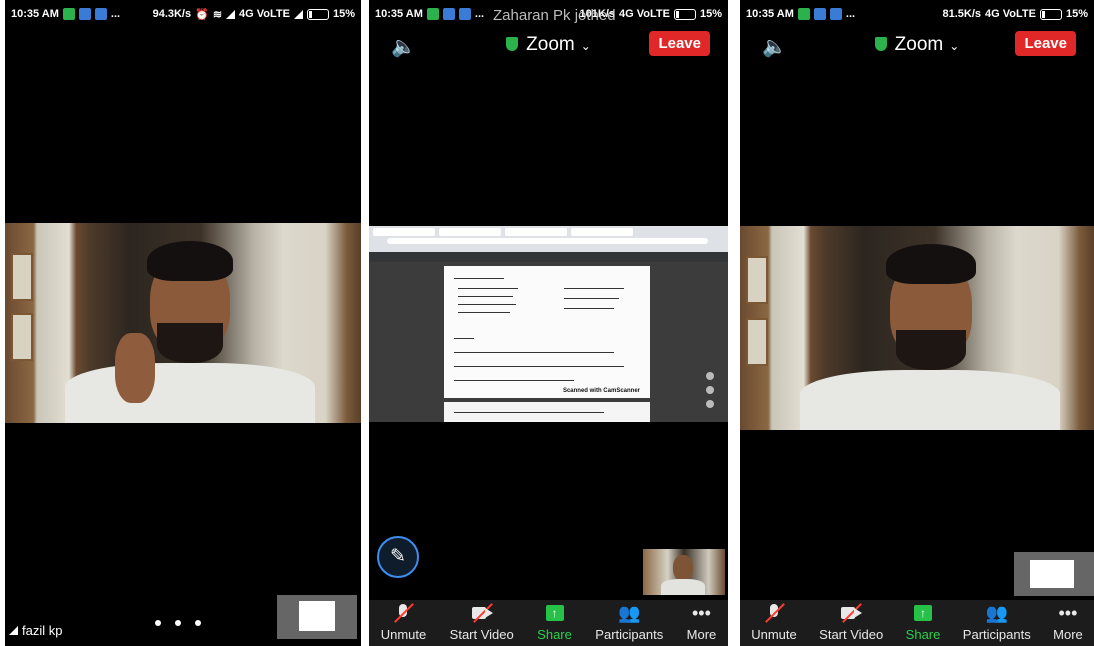 The width and height of the screenshot is (1094, 646). Describe the element at coordinates (172, 14) in the screenshot. I see `network-speed: 94.3K/s` at that location.